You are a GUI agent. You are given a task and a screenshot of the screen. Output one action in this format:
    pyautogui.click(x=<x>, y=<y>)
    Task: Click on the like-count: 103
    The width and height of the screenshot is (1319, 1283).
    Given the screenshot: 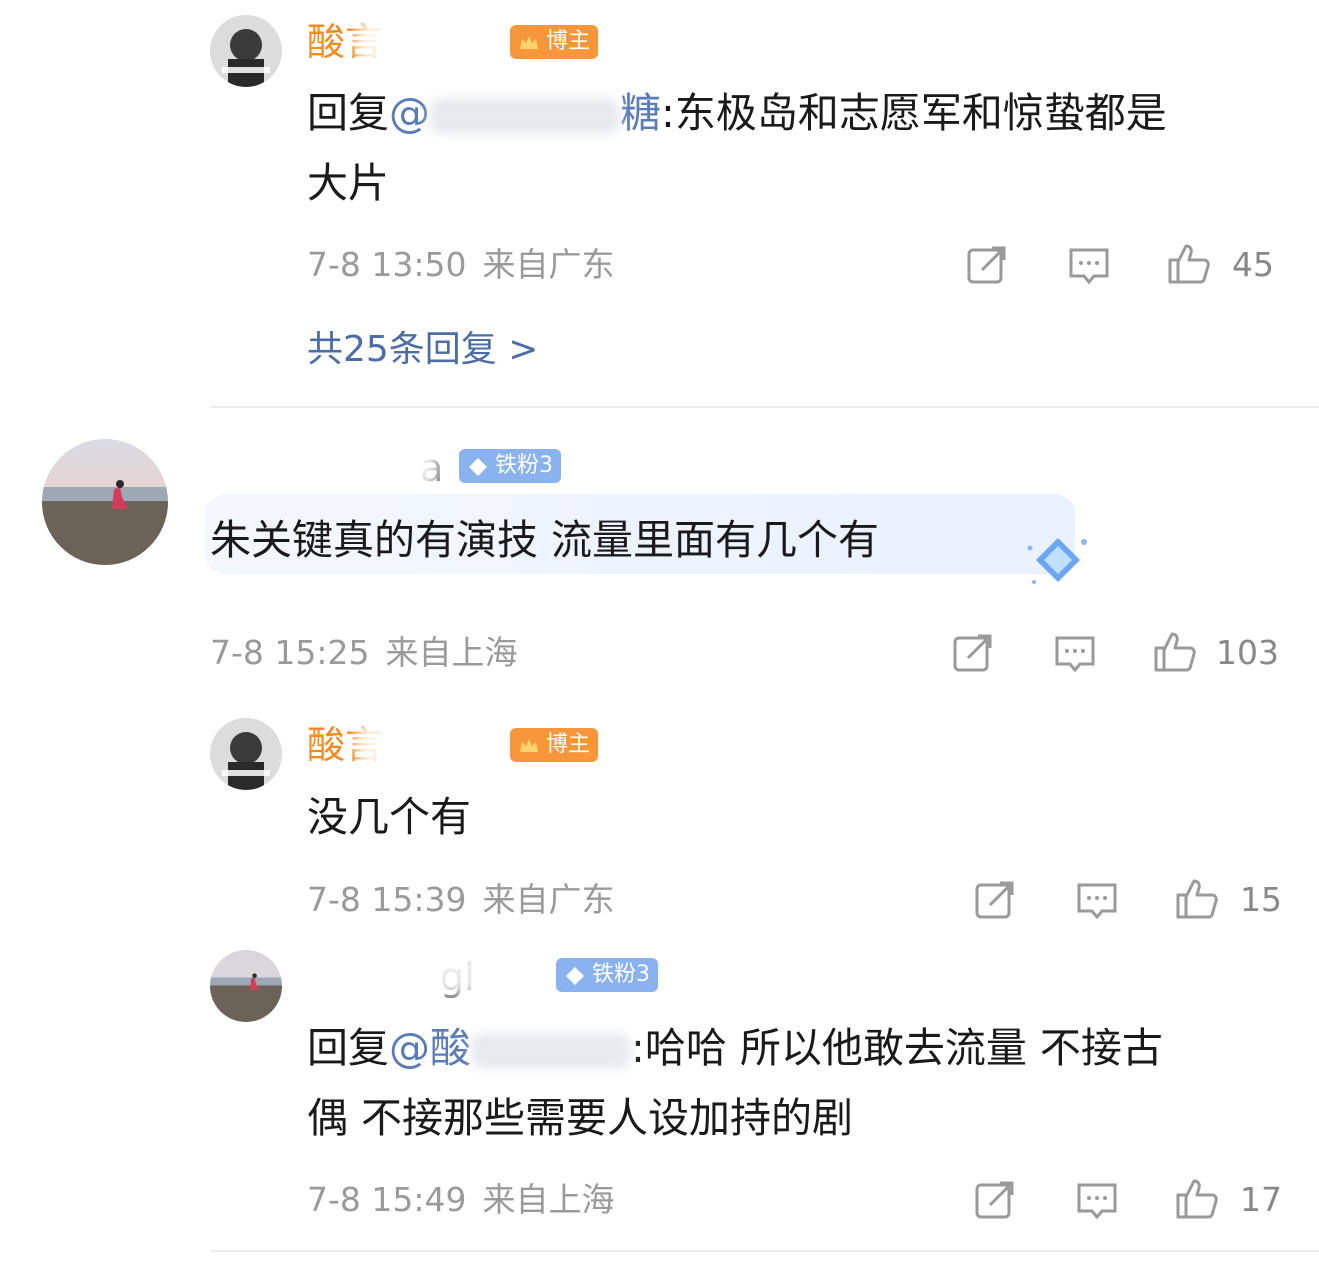 What is the action you would take?
    pyautogui.click(x=1247, y=652)
    